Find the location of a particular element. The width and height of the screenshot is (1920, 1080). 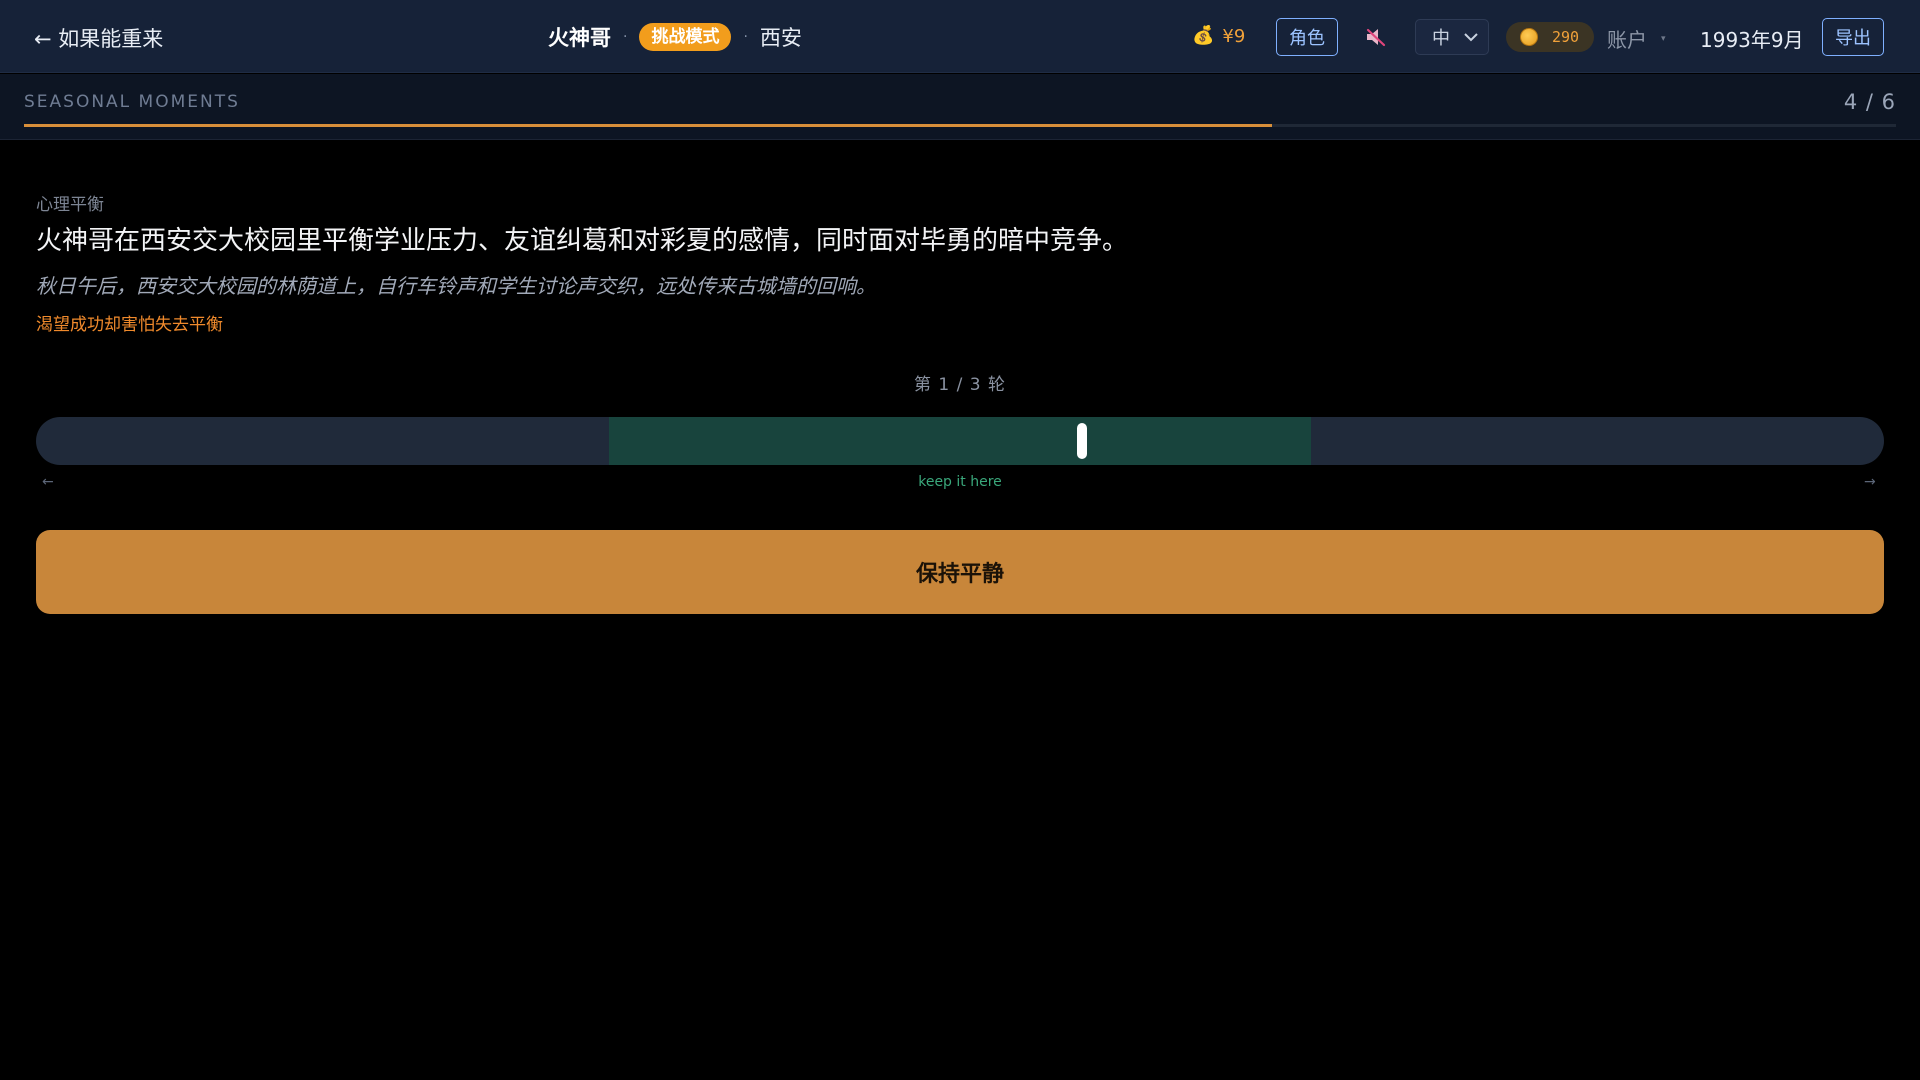

progress-track is located at coordinates (960, 125).